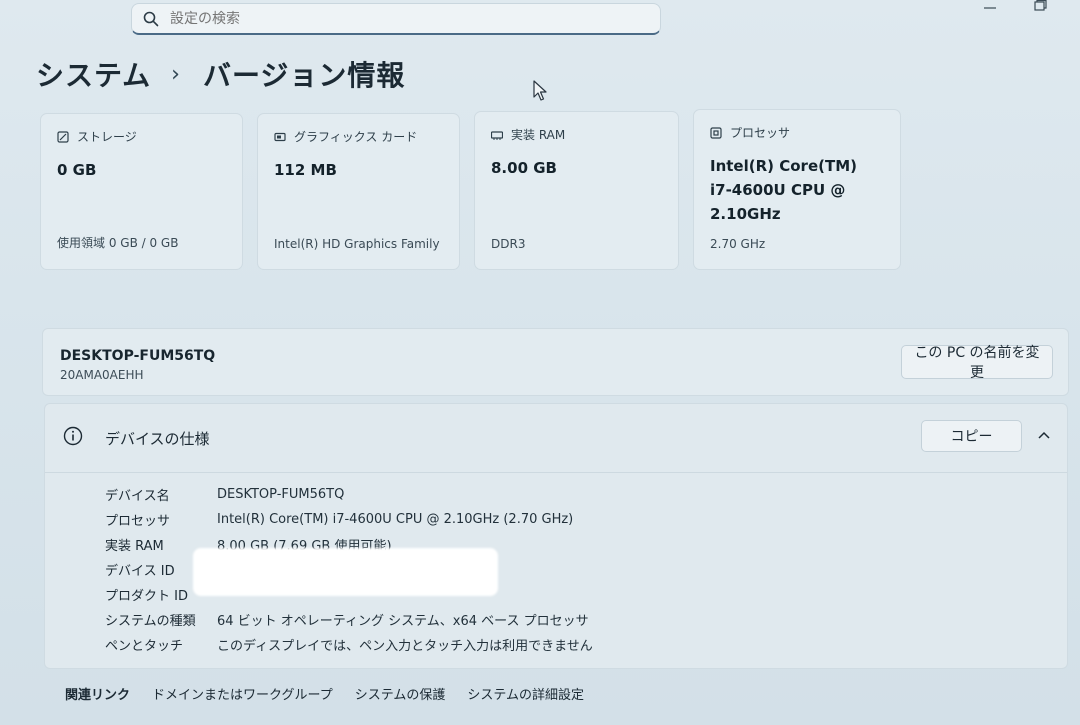  Describe the element at coordinates (508, 244) in the screenshot. I see `ram-card-sub: DDR3` at that location.